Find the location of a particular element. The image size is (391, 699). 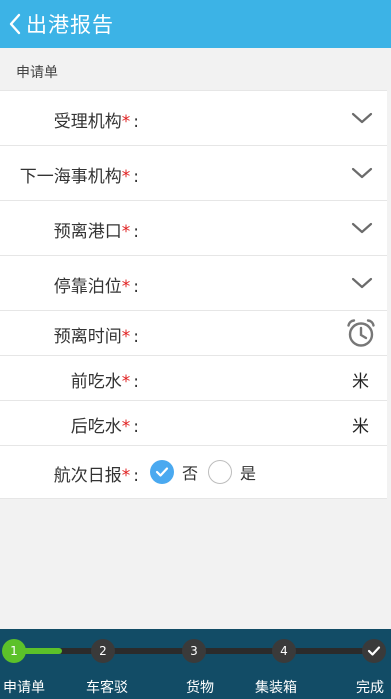

step-2-label: 车客驳 is located at coordinates (107, 687).